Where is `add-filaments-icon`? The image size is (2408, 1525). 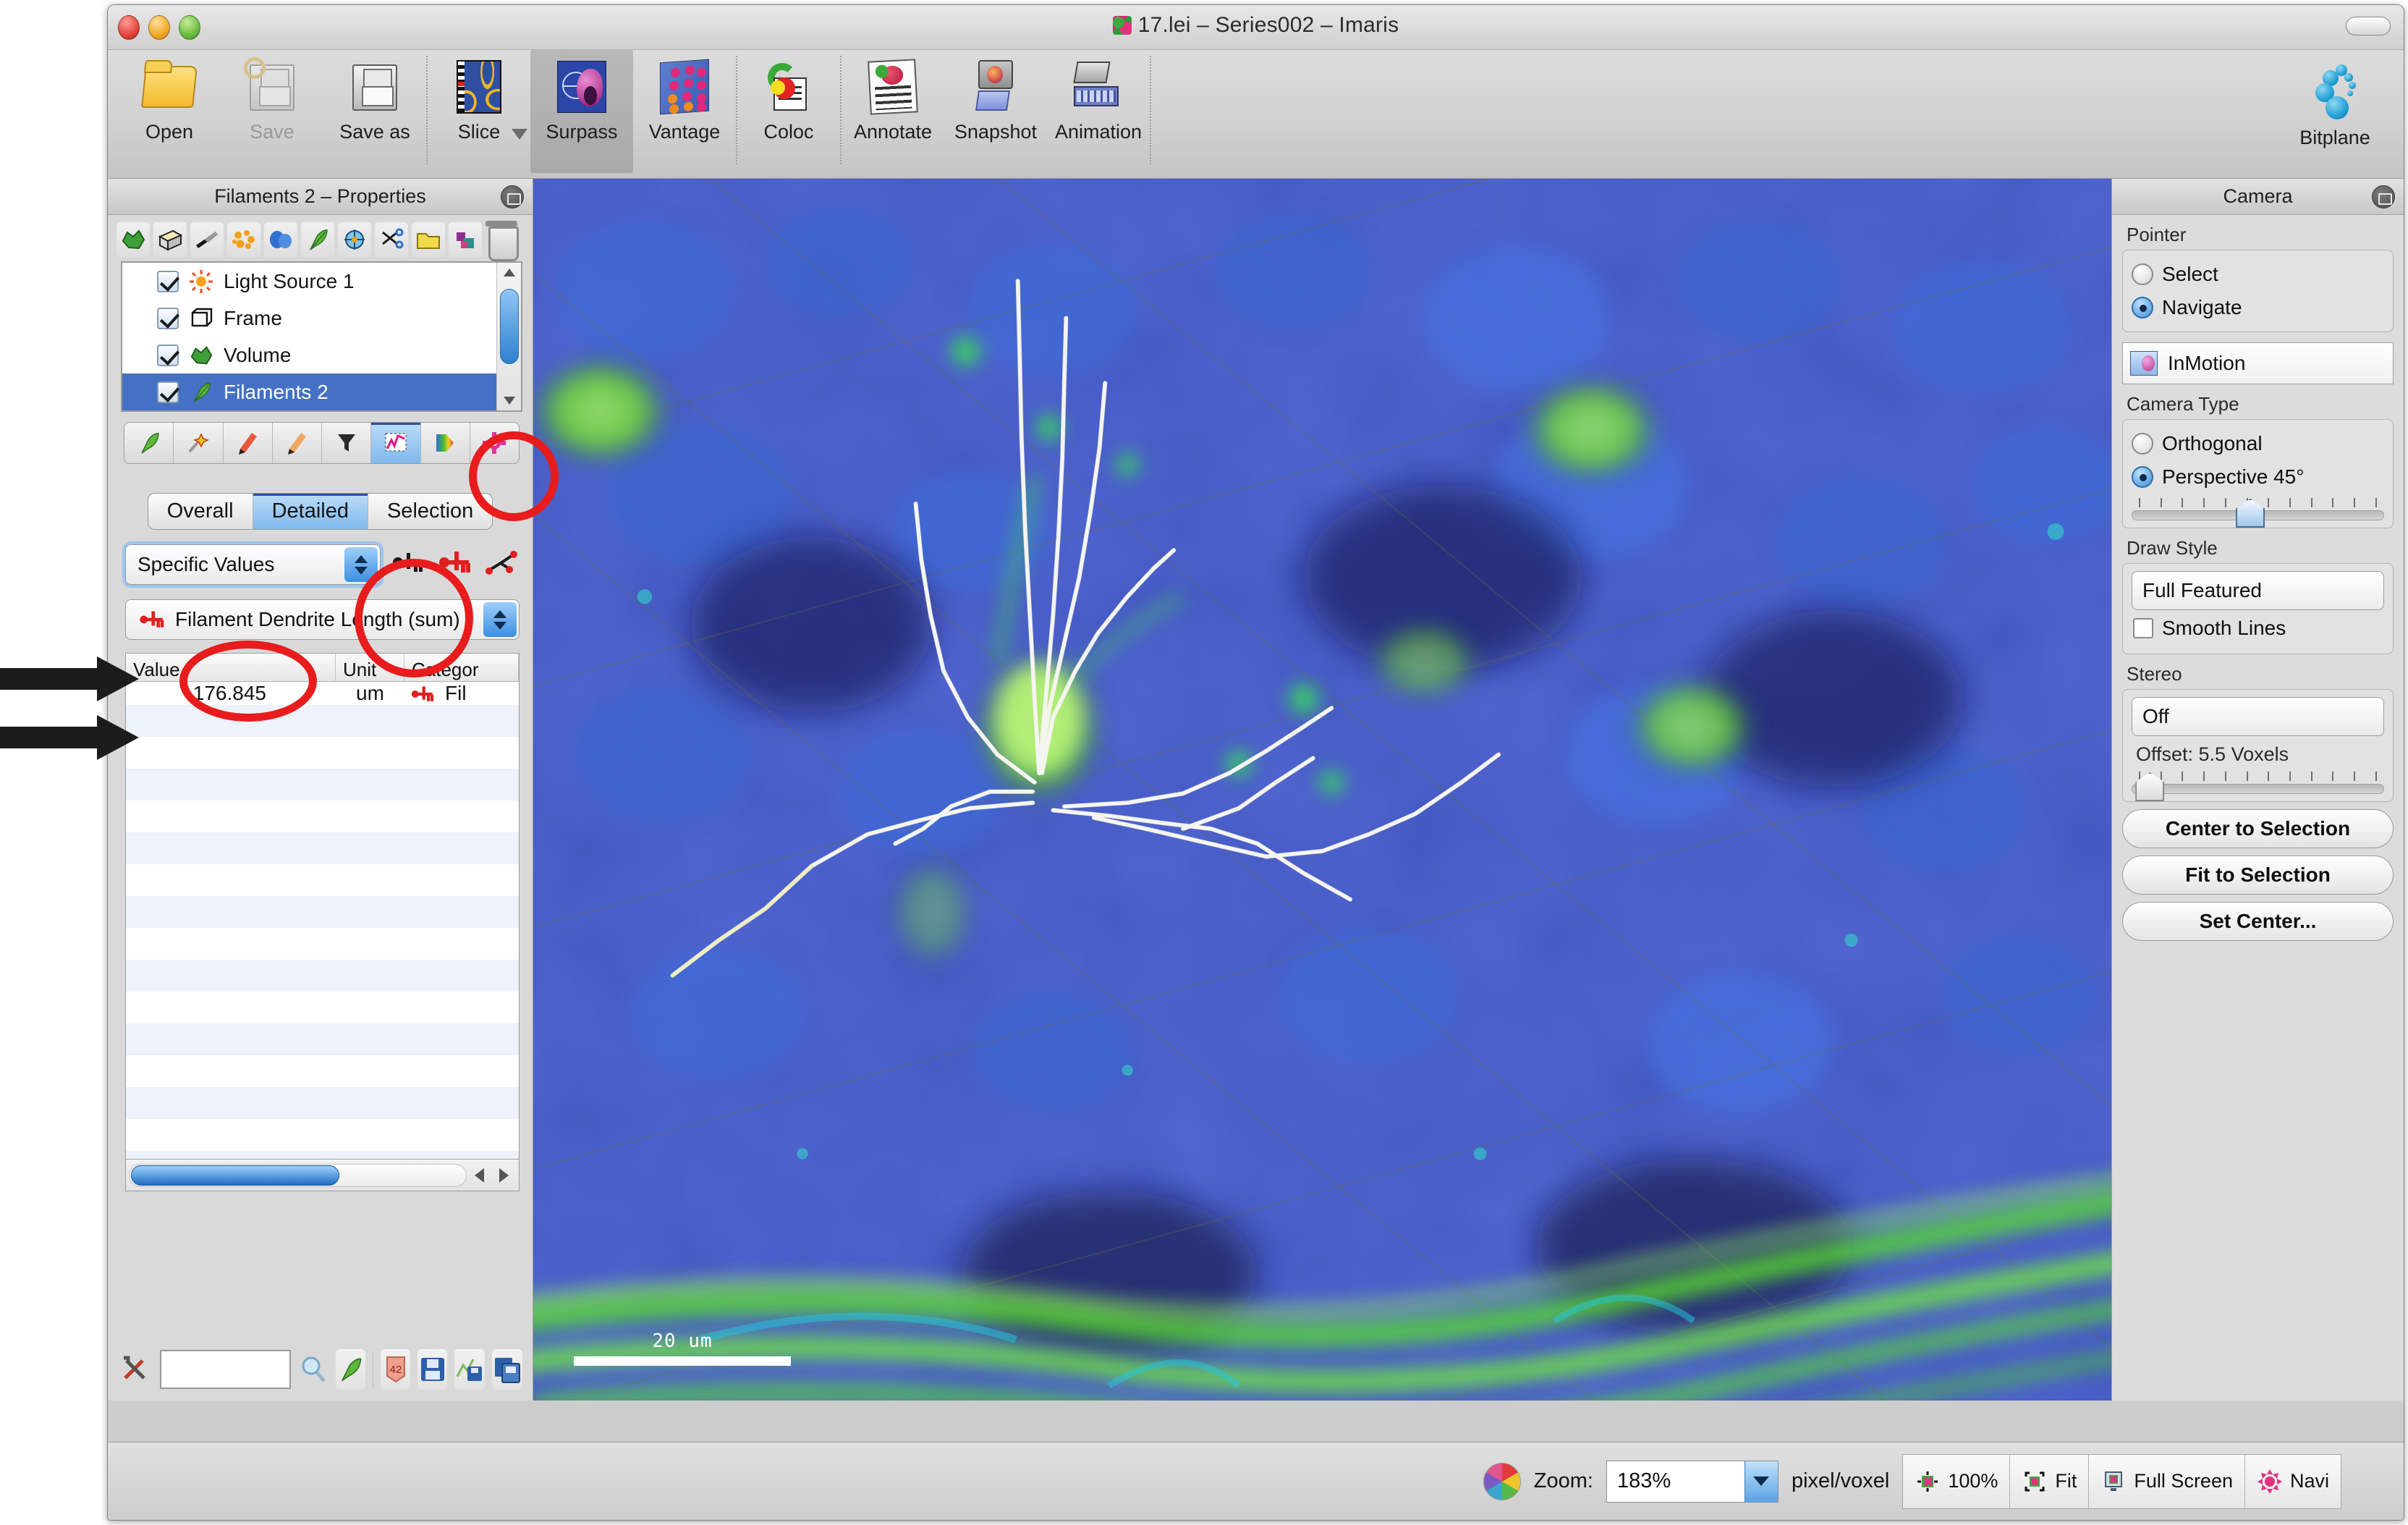 add-filaments-icon is located at coordinates (318, 239).